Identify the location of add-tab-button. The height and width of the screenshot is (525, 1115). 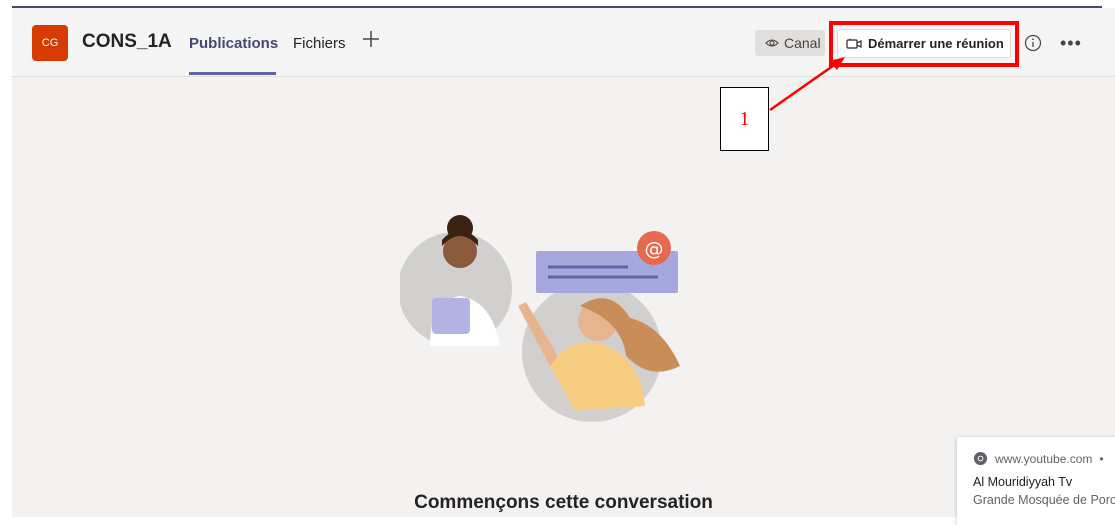
(371, 41).